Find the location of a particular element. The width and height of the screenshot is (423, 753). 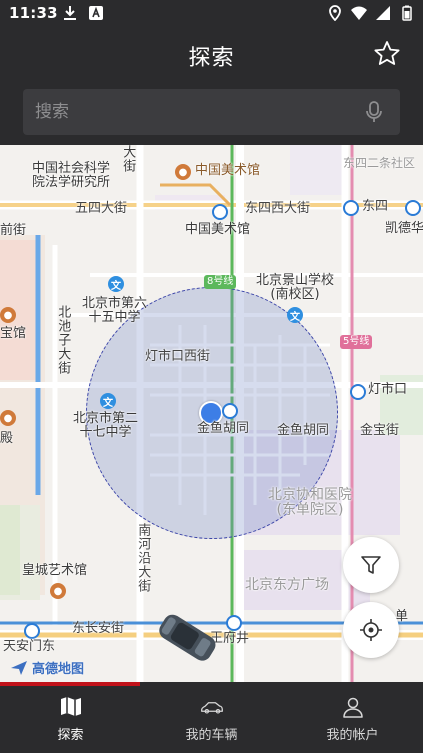

map-label-school65: 北京市第六 十五中学 is located at coordinates (115, 311).